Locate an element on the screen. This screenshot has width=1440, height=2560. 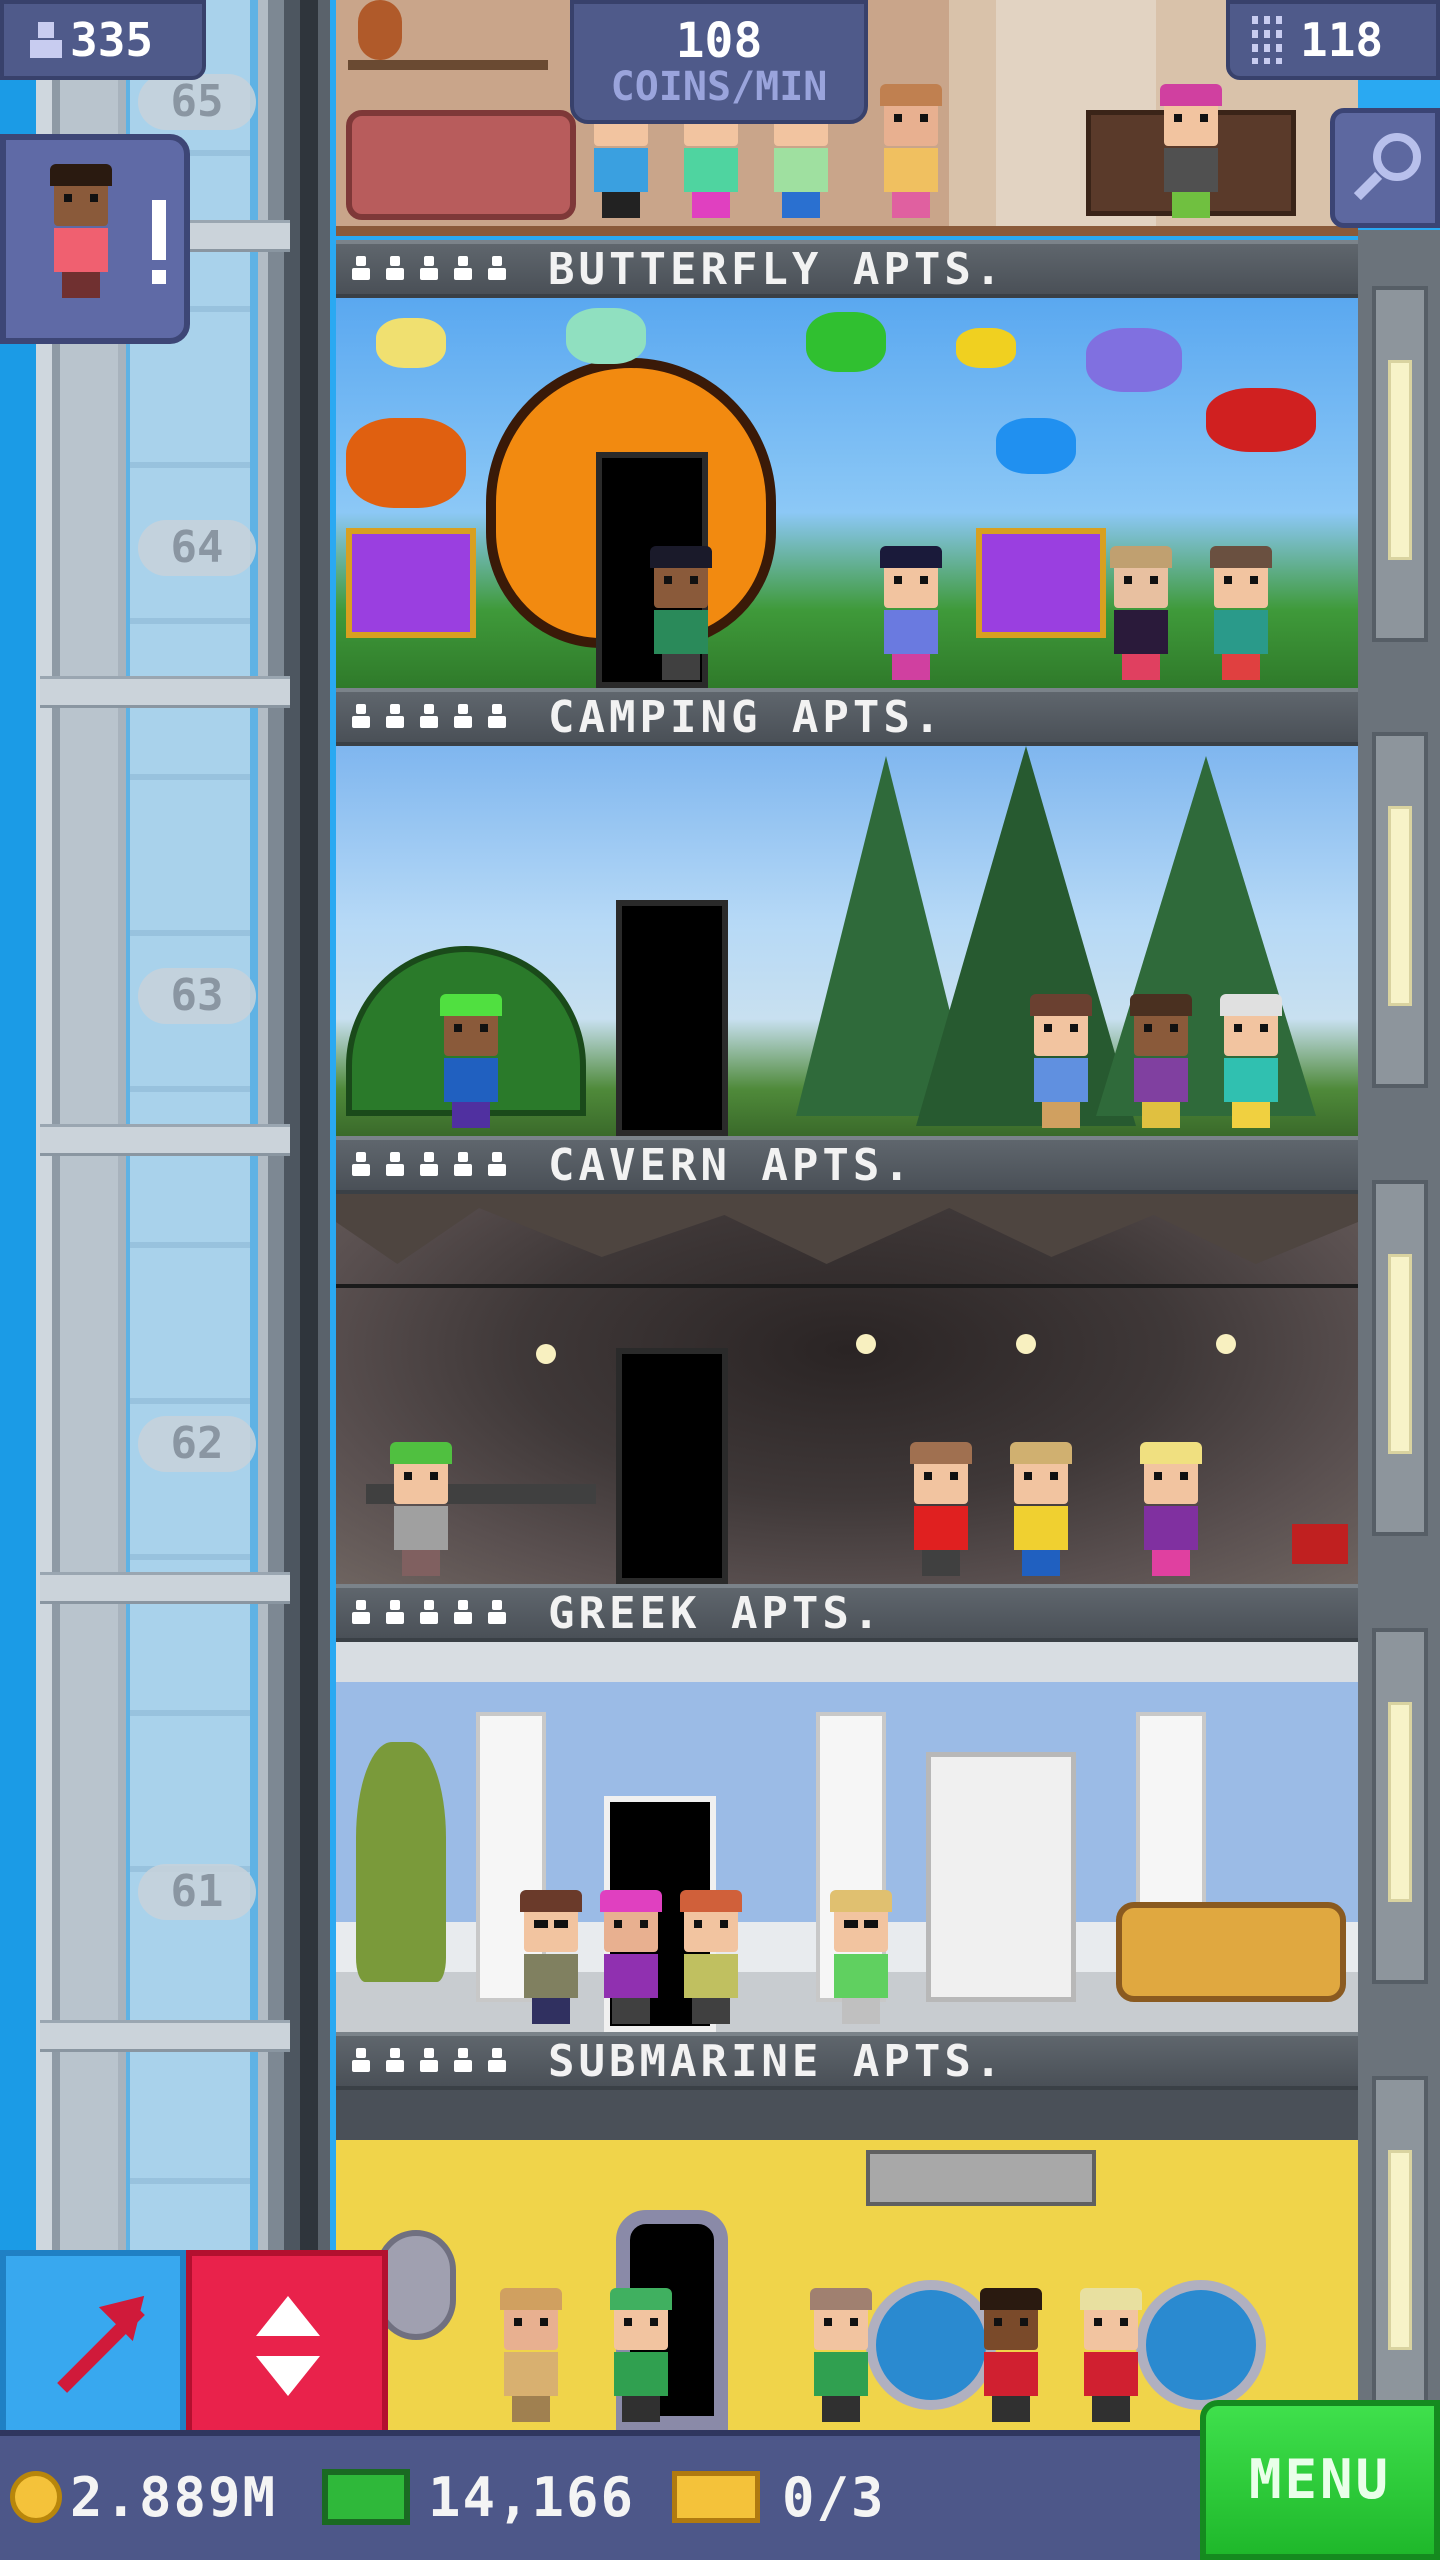
exclamation-dot is located at coordinates (159, 277).